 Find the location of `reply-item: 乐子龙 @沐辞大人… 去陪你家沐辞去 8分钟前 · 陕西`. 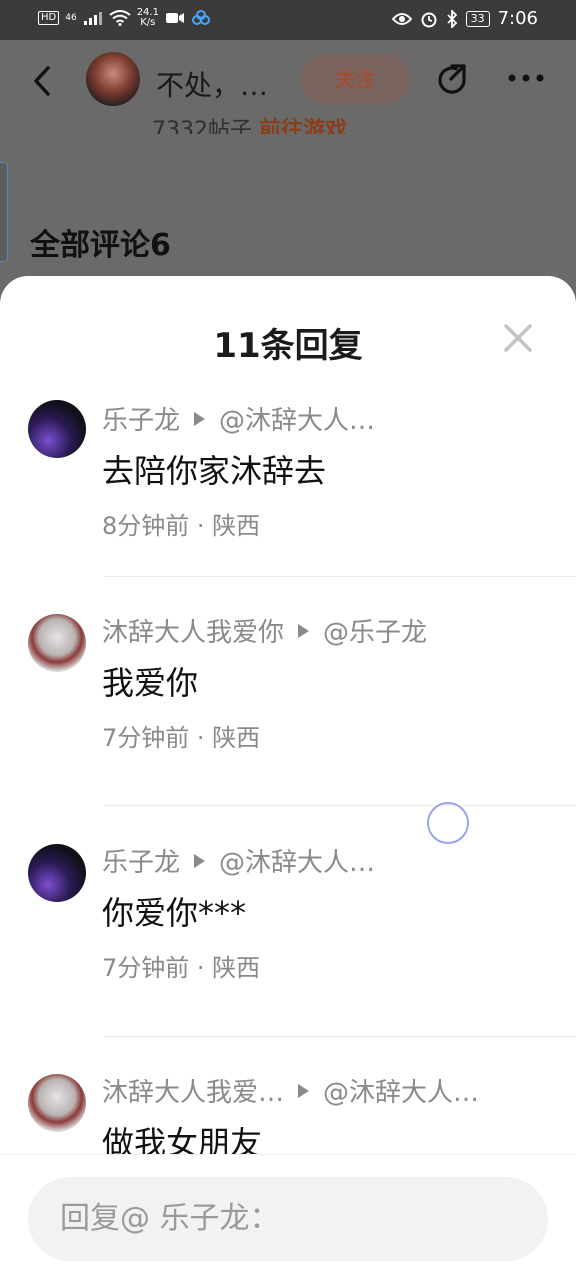

reply-item: 乐子龙 @沐辞大人… 去陪你家沐辞去 8分钟前 · 陕西 is located at coordinates (288, 482).